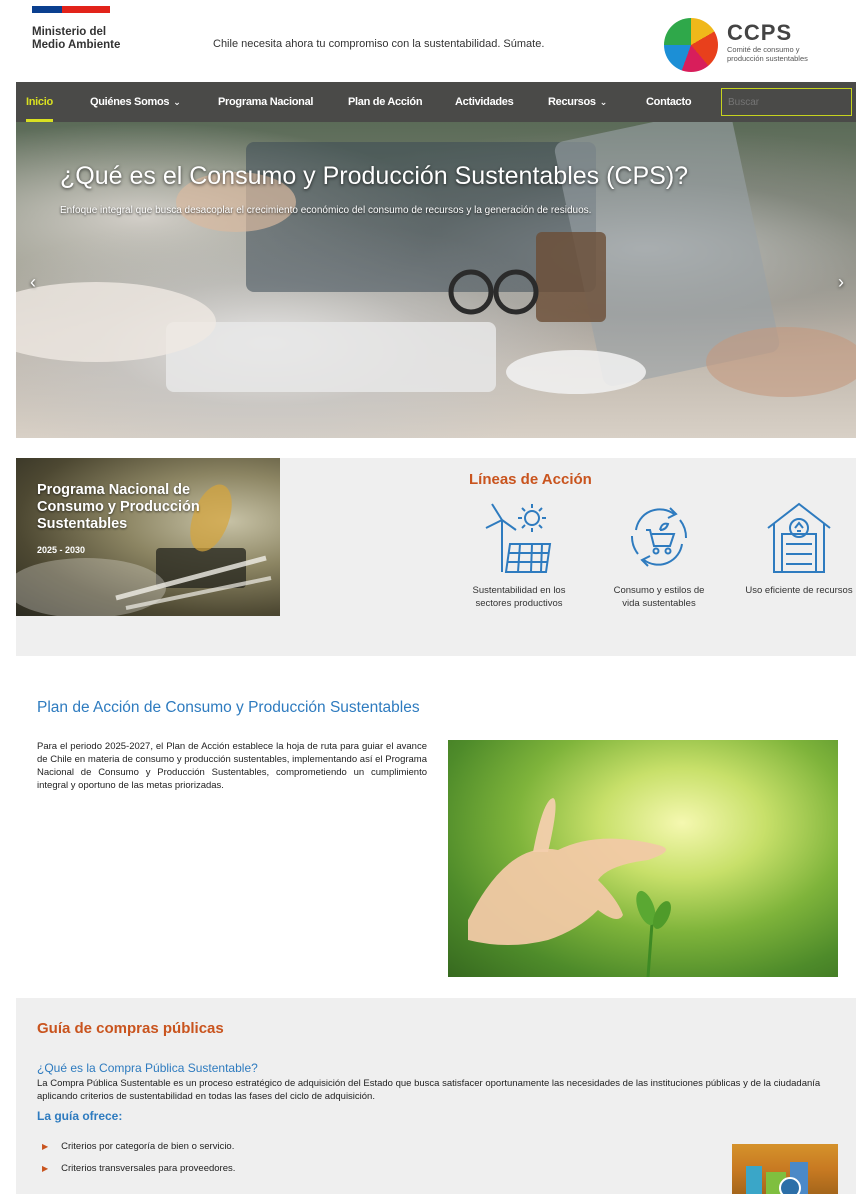 Image resolution: width=861 pixels, height=1194 pixels. I want to click on lines-of-action-title: Líneas de Acción, so click(530, 479).